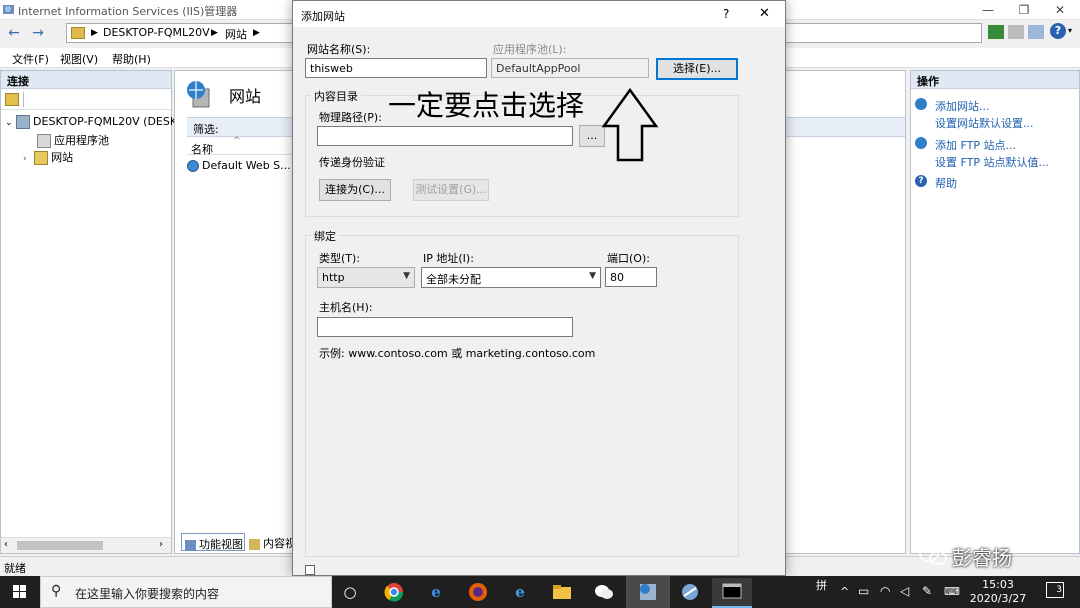  What do you see at coordinates (81, 140) in the screenshot?
I see `tree-app-pool-label: 应用程序池` at bounding box center [81, 140].